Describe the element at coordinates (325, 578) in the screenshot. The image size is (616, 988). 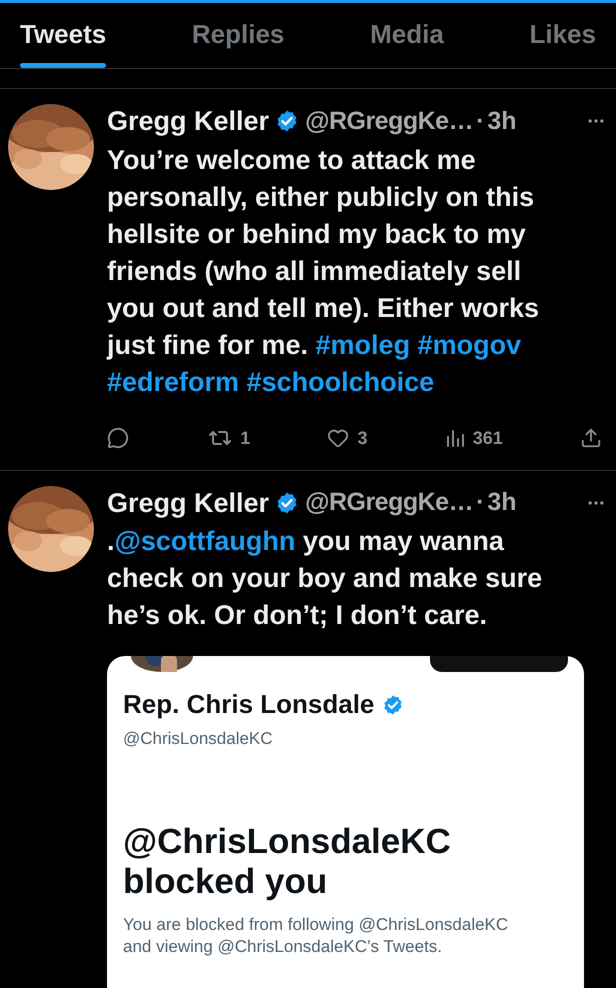
I see `tweet-text: .@scottfaughn you may wanna check on your boy and make sure he’s ok. Or don’t; I don’t care.` at that location.